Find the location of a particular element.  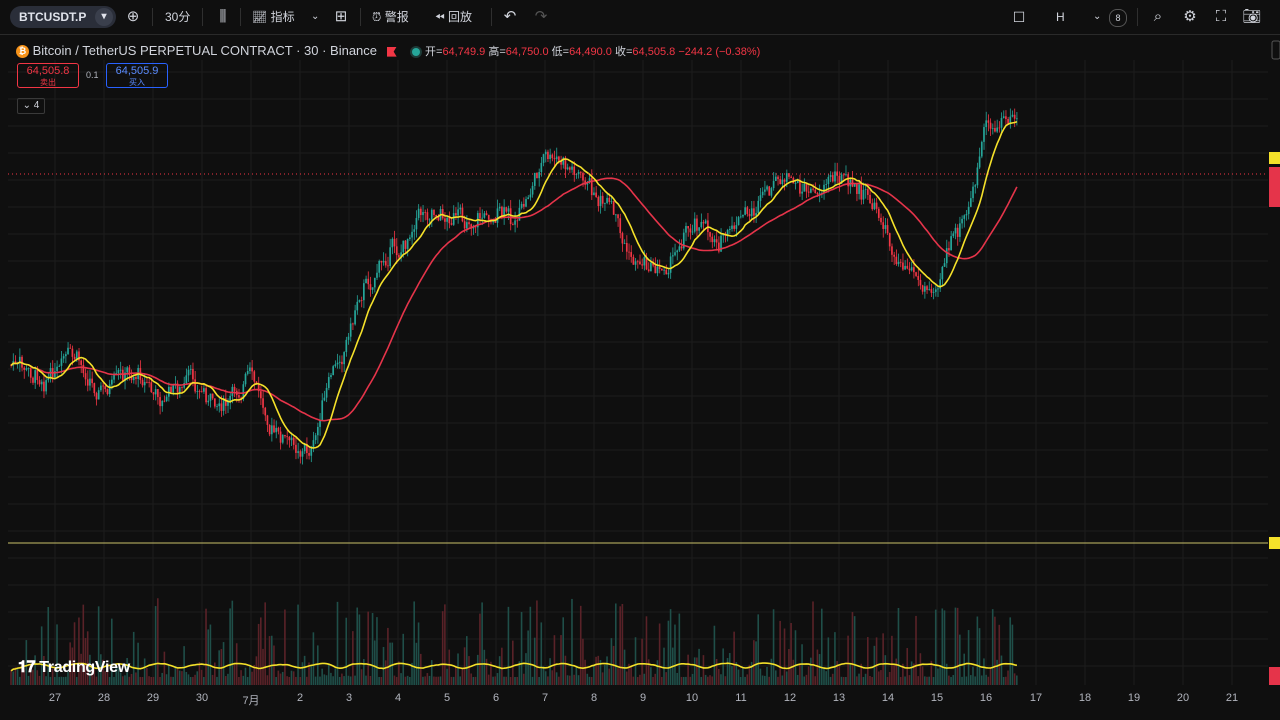

notification-badge: 8 is located at coordinates (1118, 18).